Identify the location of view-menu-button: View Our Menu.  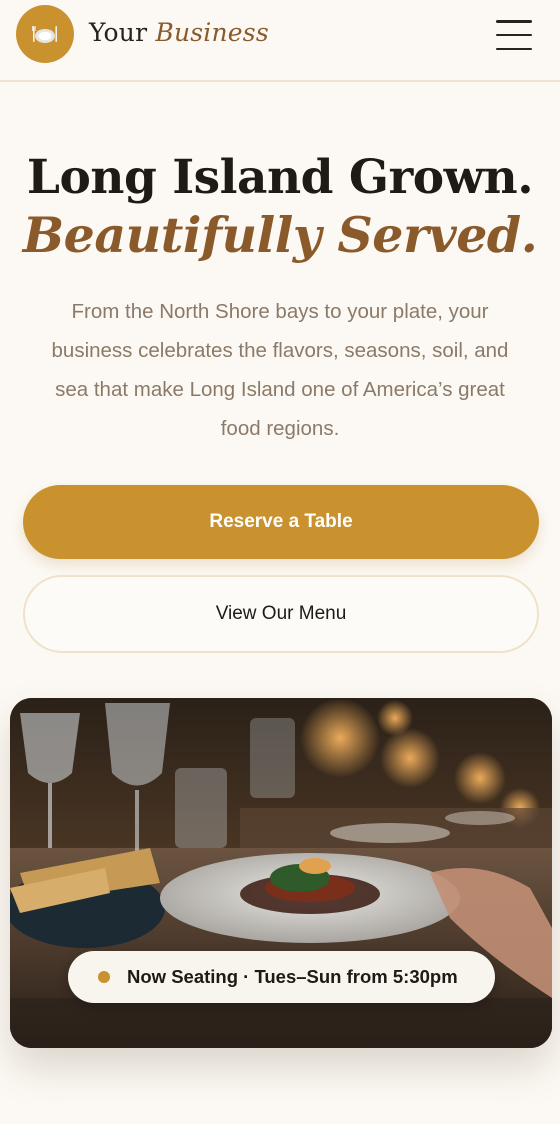
(281, 614).